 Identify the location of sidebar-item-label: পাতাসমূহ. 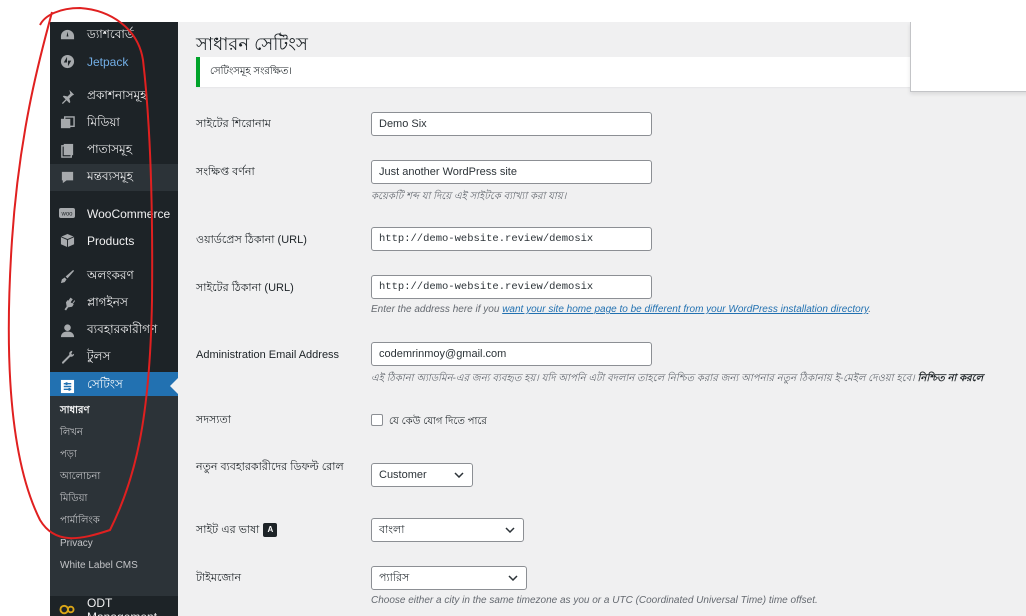
(110, 148).